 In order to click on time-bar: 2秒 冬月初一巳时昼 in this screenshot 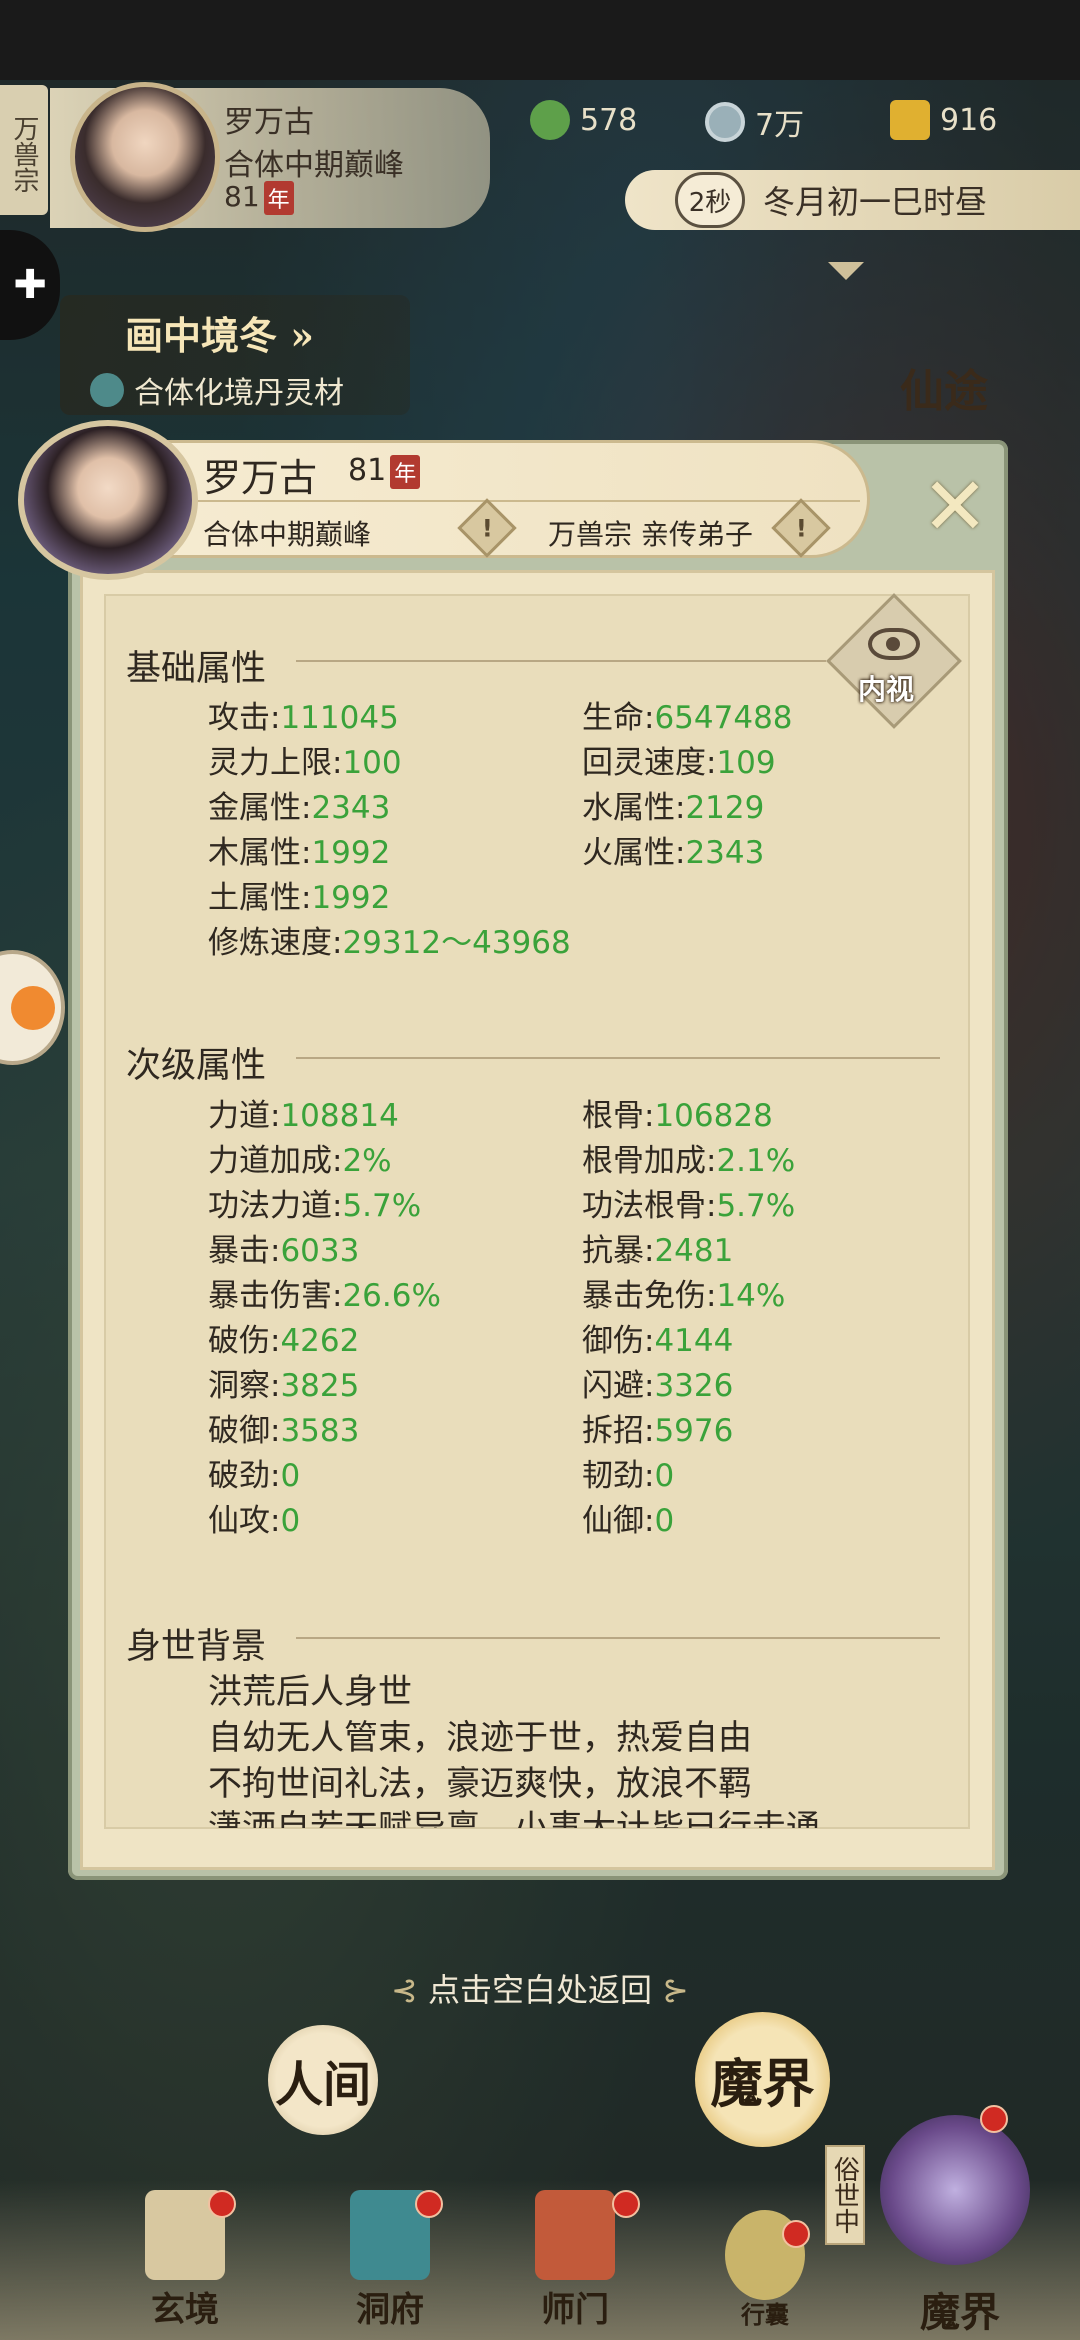, I will do `click(852, 200)`.